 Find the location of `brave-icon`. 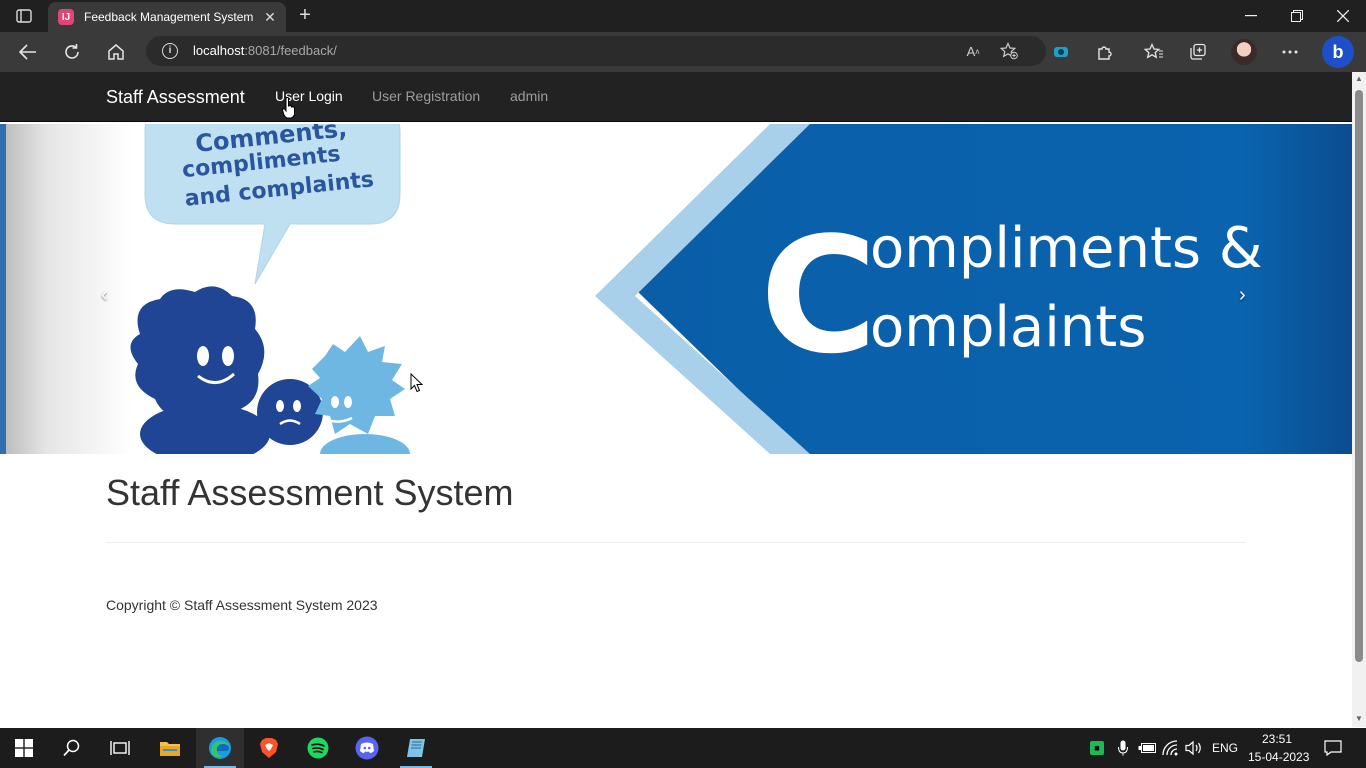

brave-icon is located at coordinates (269, 748).